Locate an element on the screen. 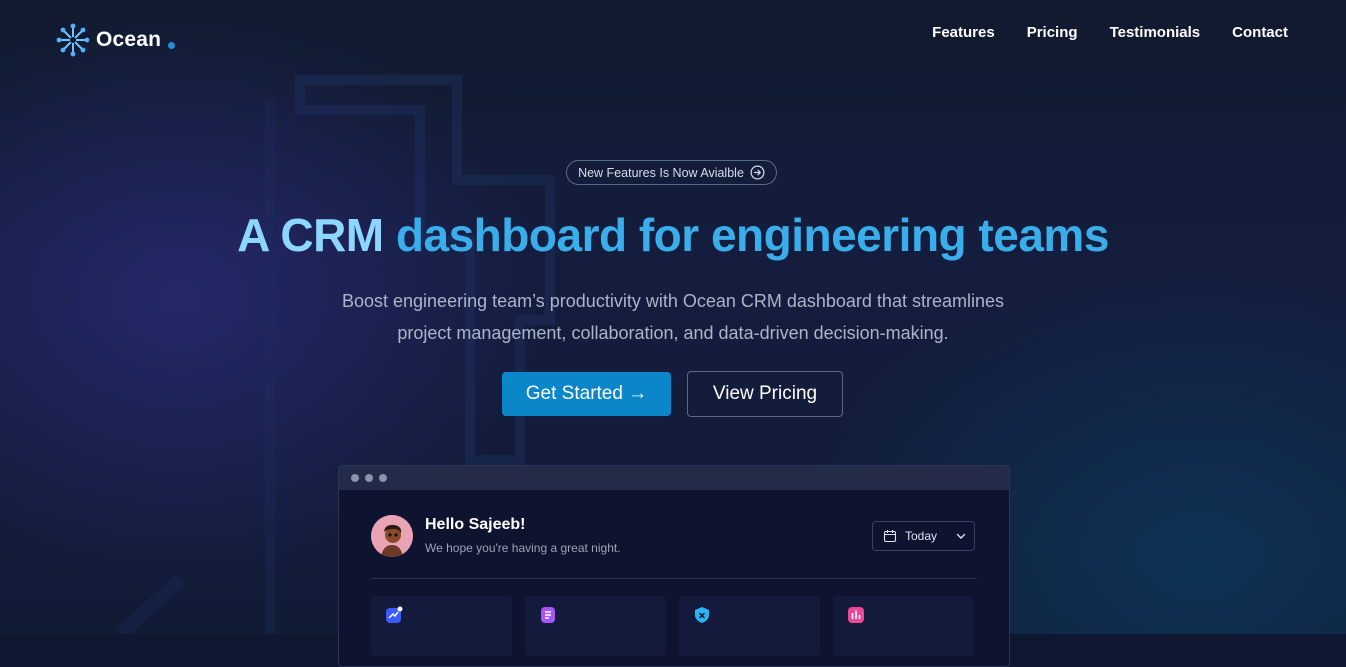  hero-title-part2: dashboard for engineering teams is located at coordinates (752, 235).